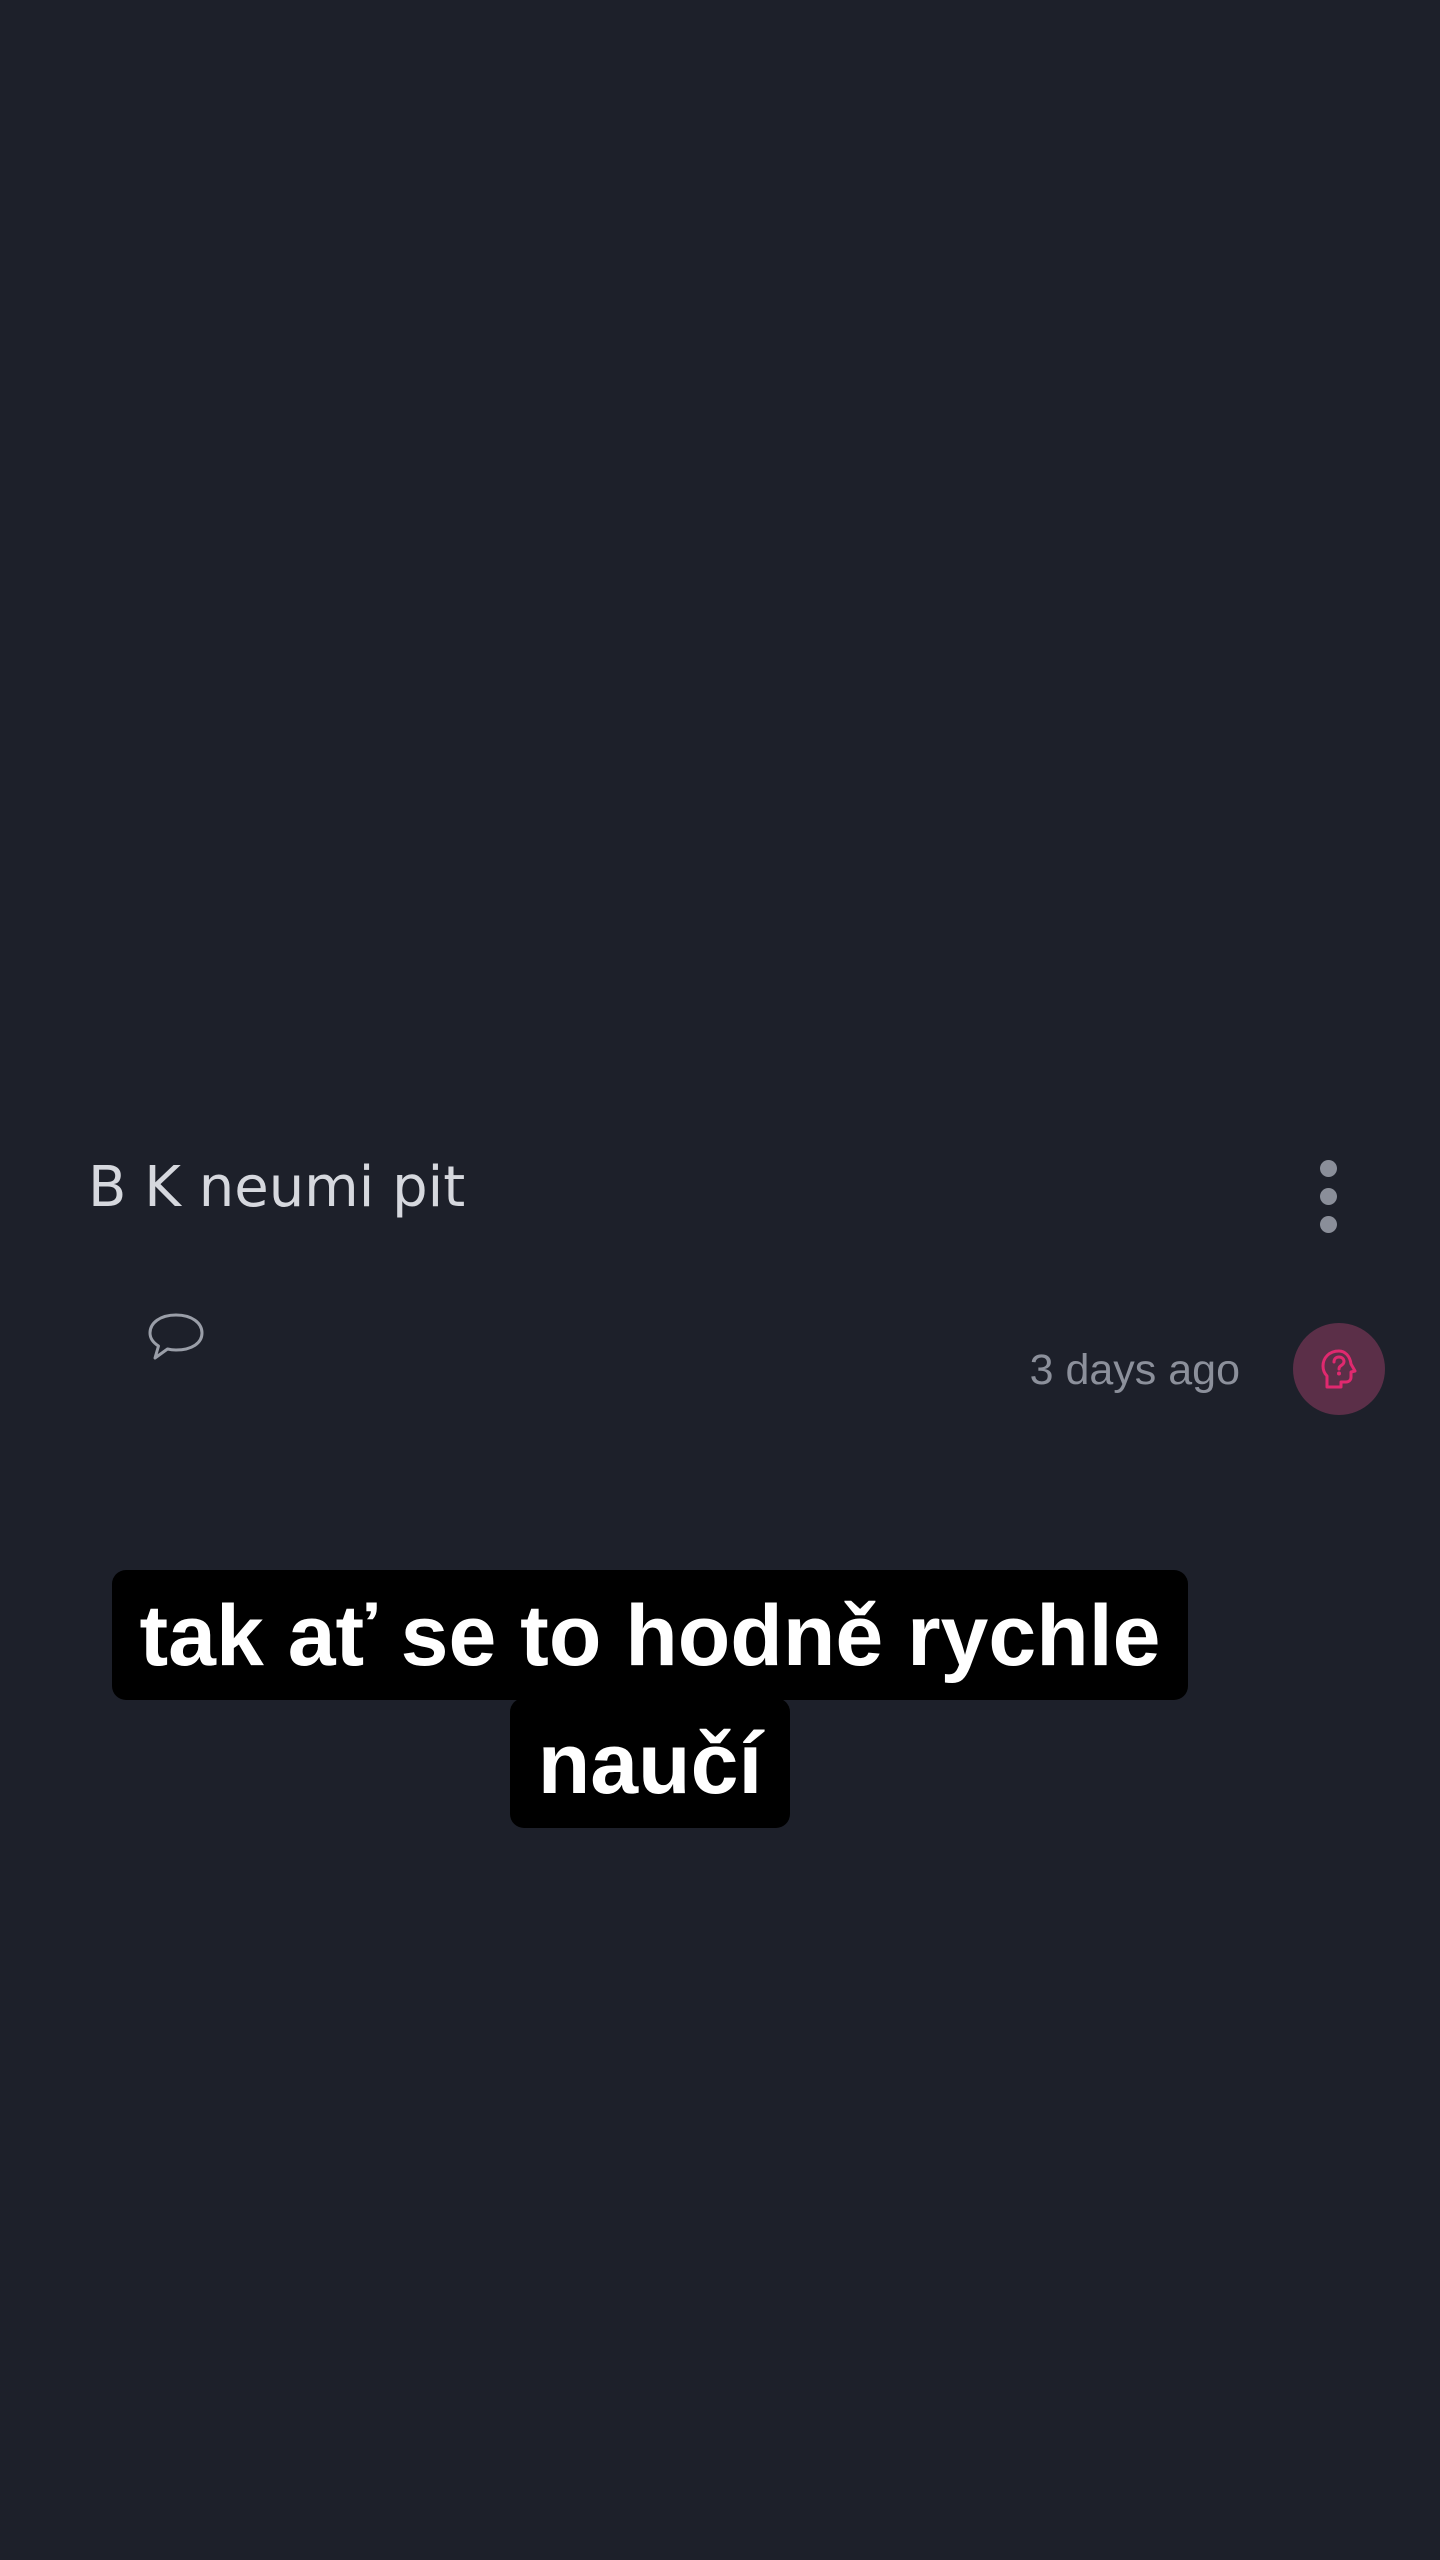  Describe the element at coordinates (1328, 1168) in the screenshot. I see `more-vertical-icon` at that location.